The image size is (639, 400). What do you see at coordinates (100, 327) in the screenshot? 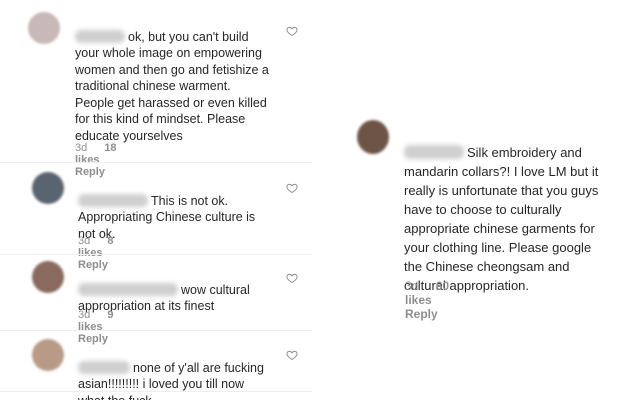
I see `comment-meta: 3d 9 likes Reply` at bounding box center [100, 327].